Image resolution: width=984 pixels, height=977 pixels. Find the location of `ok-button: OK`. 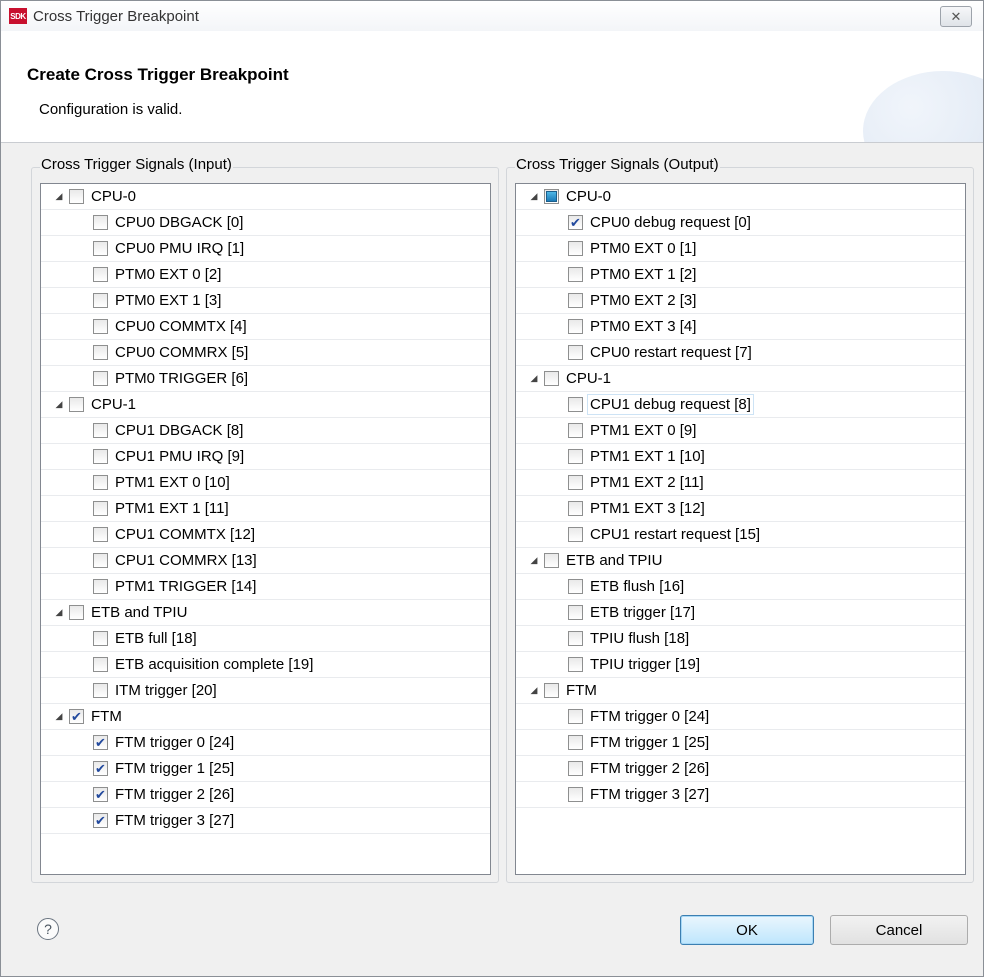

ok-button: OK is located at coordinates (747, 930).